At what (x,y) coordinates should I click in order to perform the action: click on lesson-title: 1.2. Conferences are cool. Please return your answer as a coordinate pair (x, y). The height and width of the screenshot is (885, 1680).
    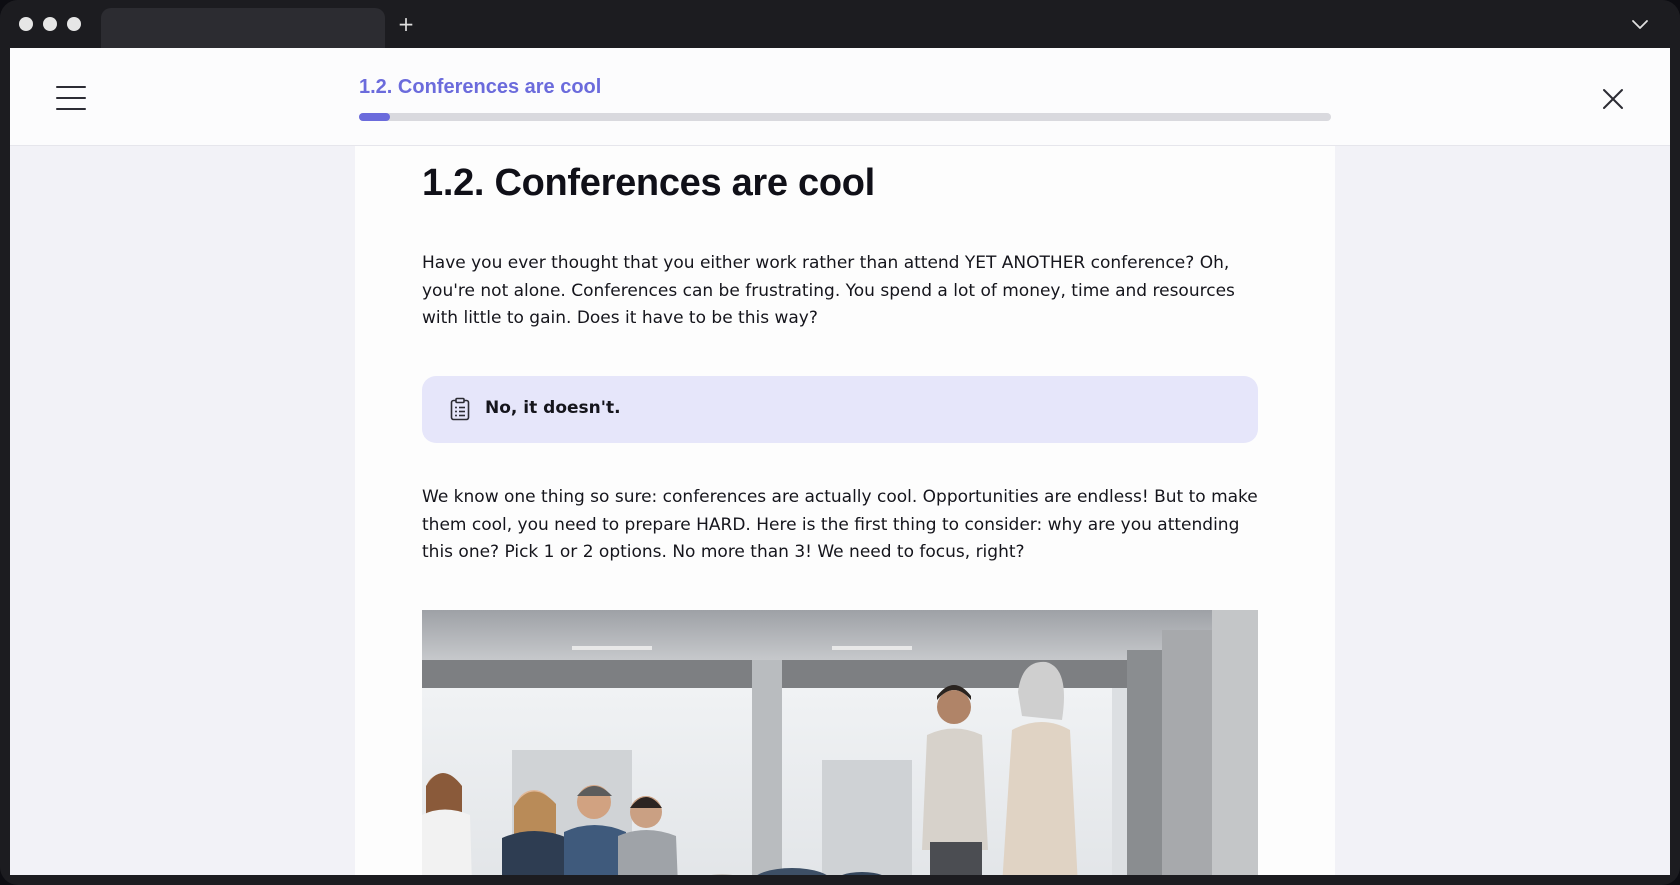
    Looking at the image, I should click on (480, 87).